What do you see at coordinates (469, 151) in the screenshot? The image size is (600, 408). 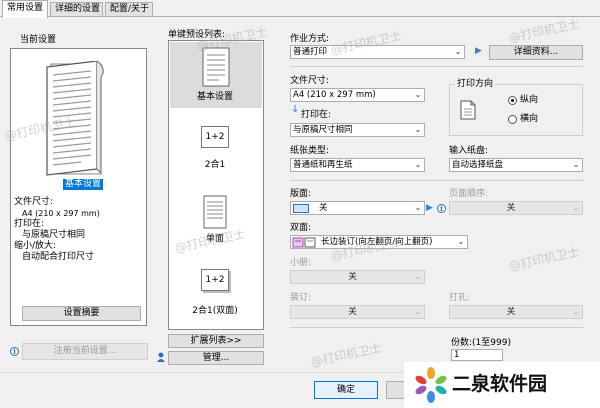 I see `input-tray-label: 输入纸盘:` at bounding box center [469, 151].